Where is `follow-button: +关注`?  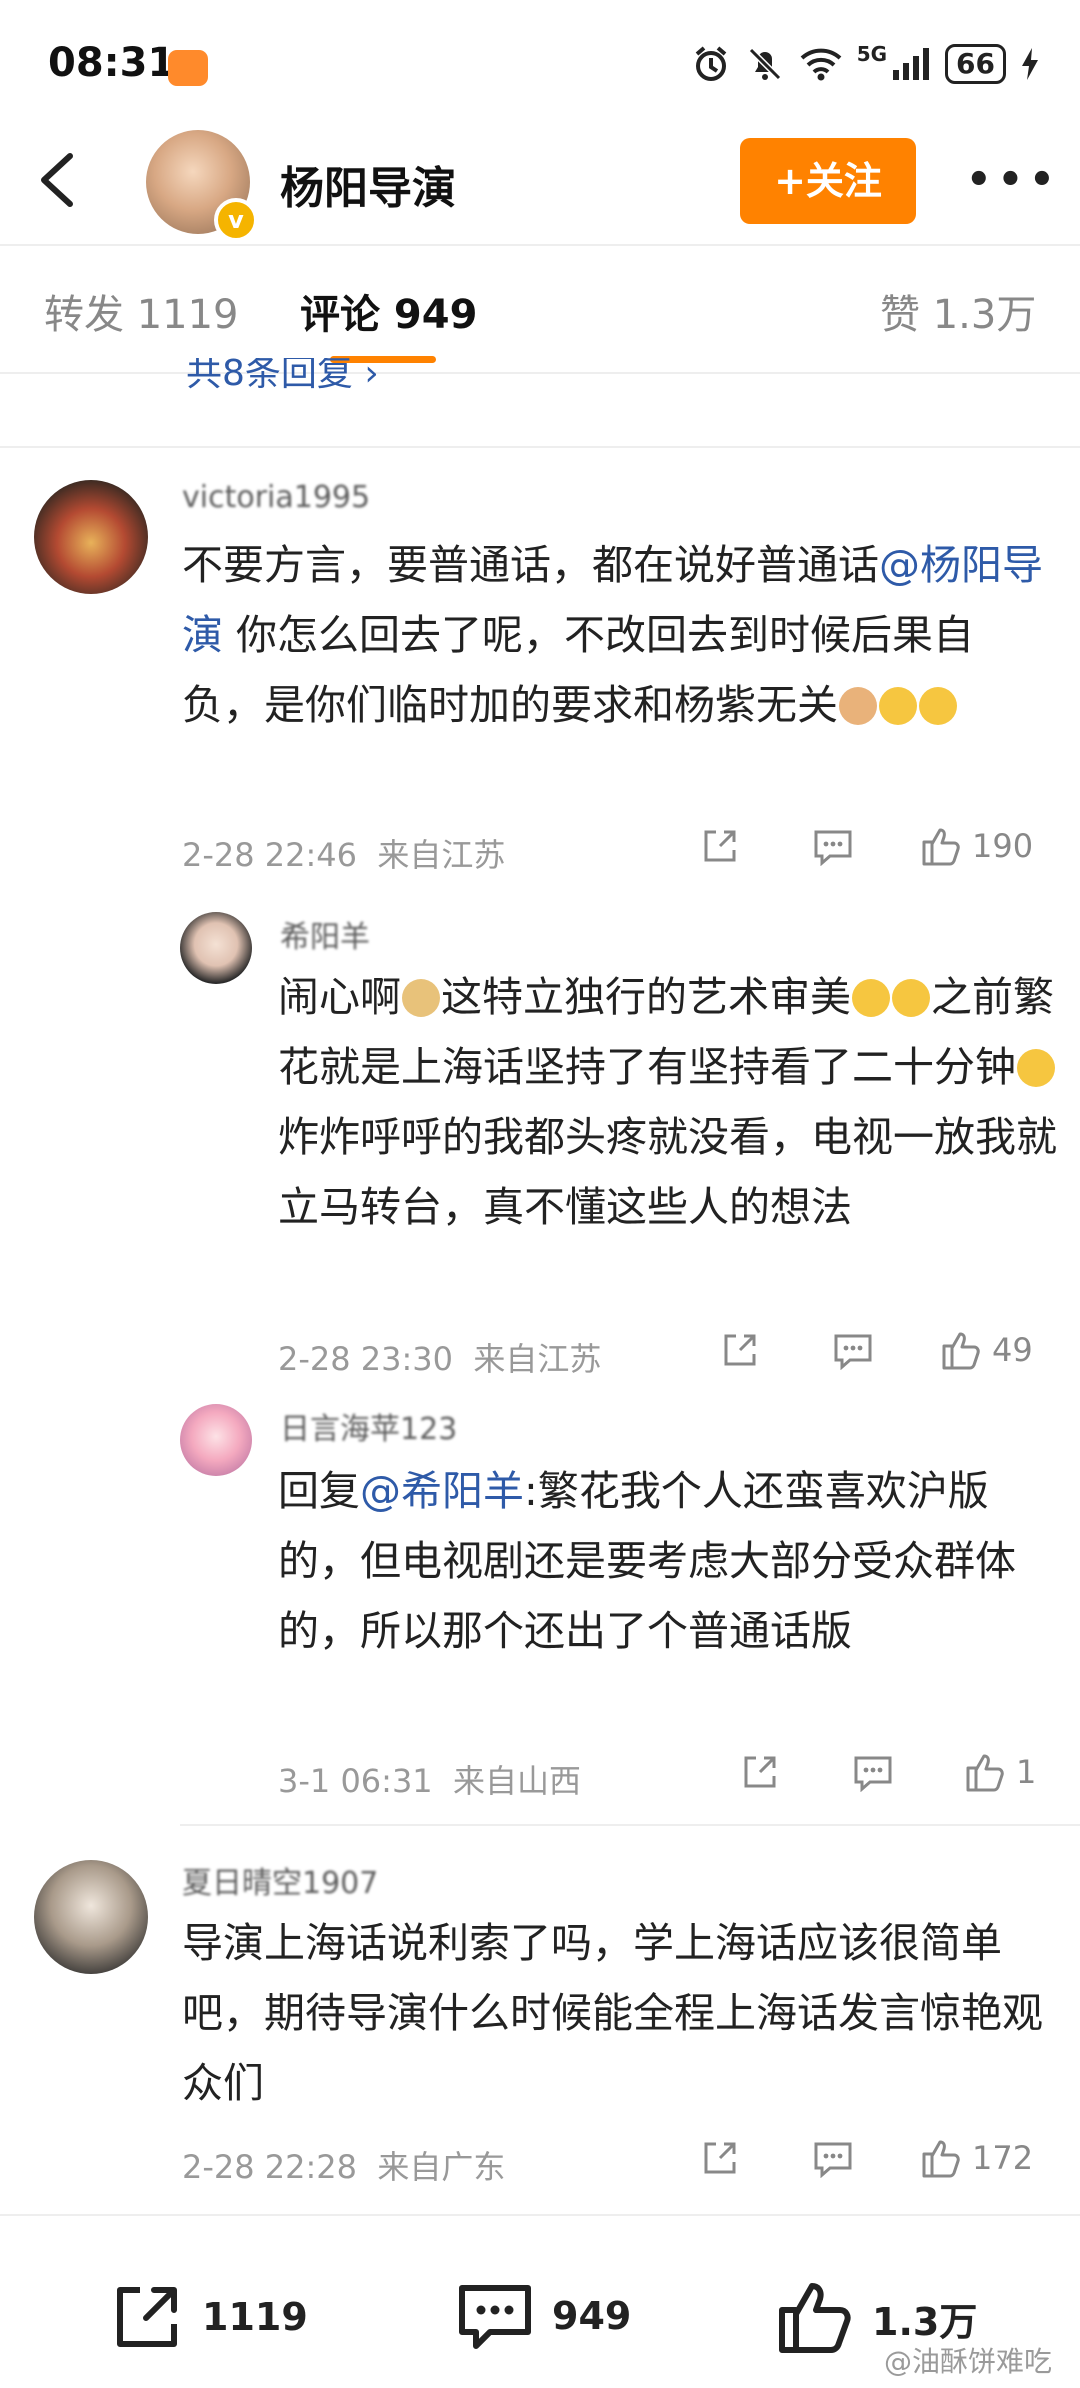 follow-button: +关注 is located at coordinates (828, 181).